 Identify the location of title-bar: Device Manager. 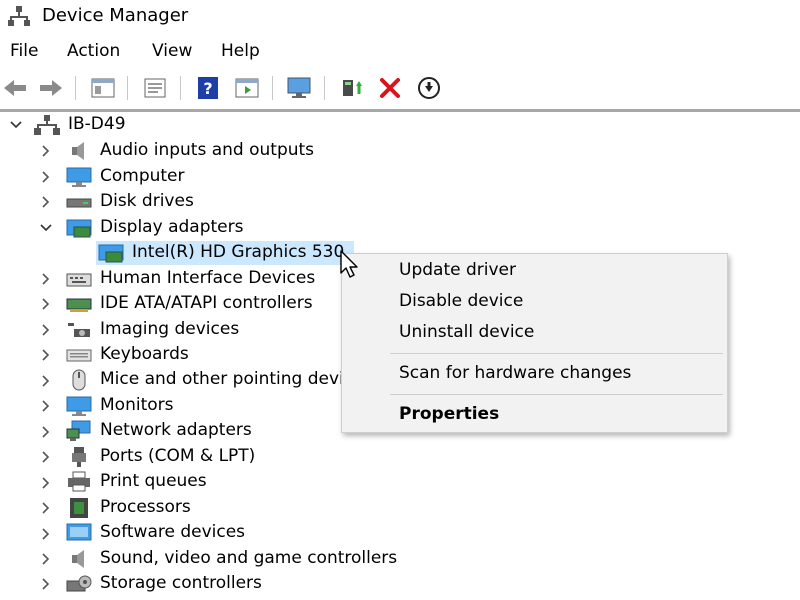
(400, 17).